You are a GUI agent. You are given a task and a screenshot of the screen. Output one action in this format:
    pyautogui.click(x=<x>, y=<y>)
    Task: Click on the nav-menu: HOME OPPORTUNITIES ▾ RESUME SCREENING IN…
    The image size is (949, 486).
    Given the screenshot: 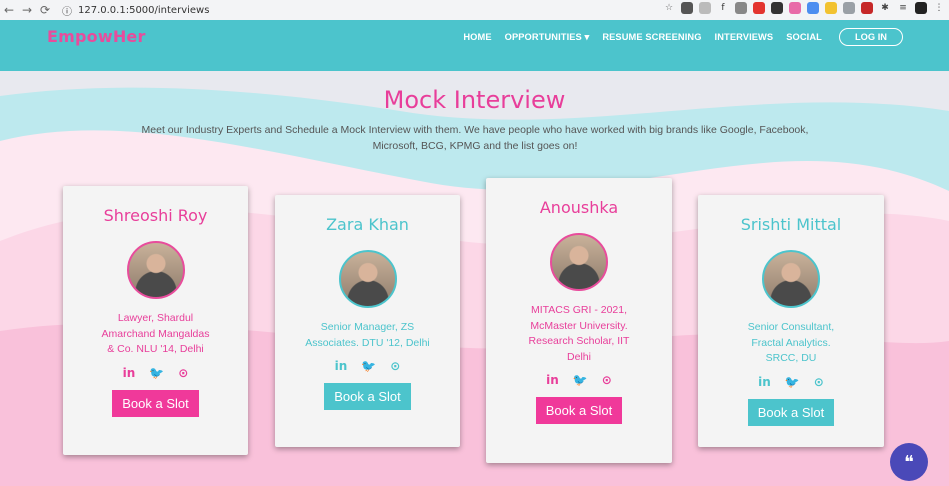 What is the action you would take?
    pyautogui.click(x=683, y=37)
    